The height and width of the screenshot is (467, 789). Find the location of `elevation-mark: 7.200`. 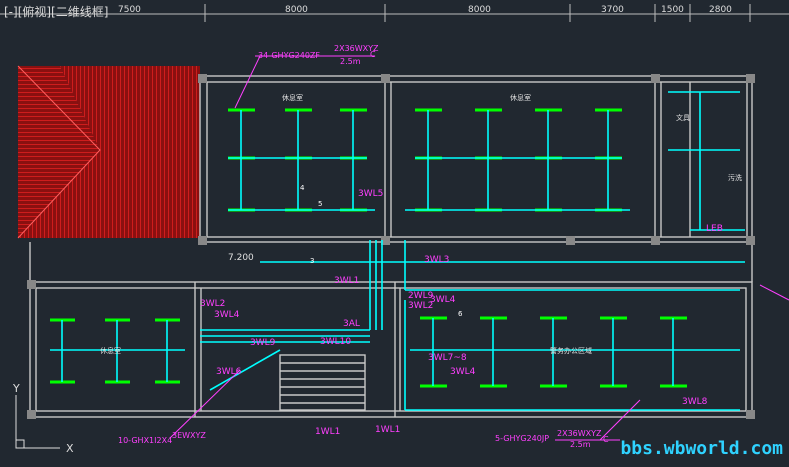

elevation-mark: 7.200 is located at coordinates (241, 258).